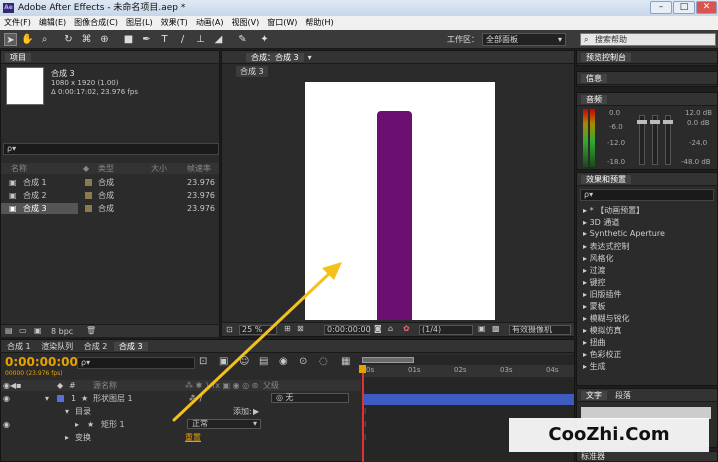  I want to click on list-item-detail: 合成 23.976, so click(148, 208).